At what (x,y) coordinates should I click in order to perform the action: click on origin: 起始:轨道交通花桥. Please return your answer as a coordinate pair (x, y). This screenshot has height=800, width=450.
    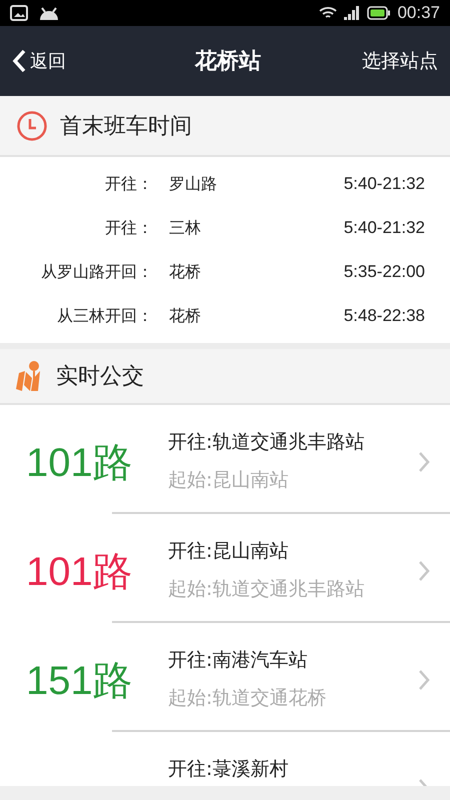
    Looking at the image, I should click on (248, 698).